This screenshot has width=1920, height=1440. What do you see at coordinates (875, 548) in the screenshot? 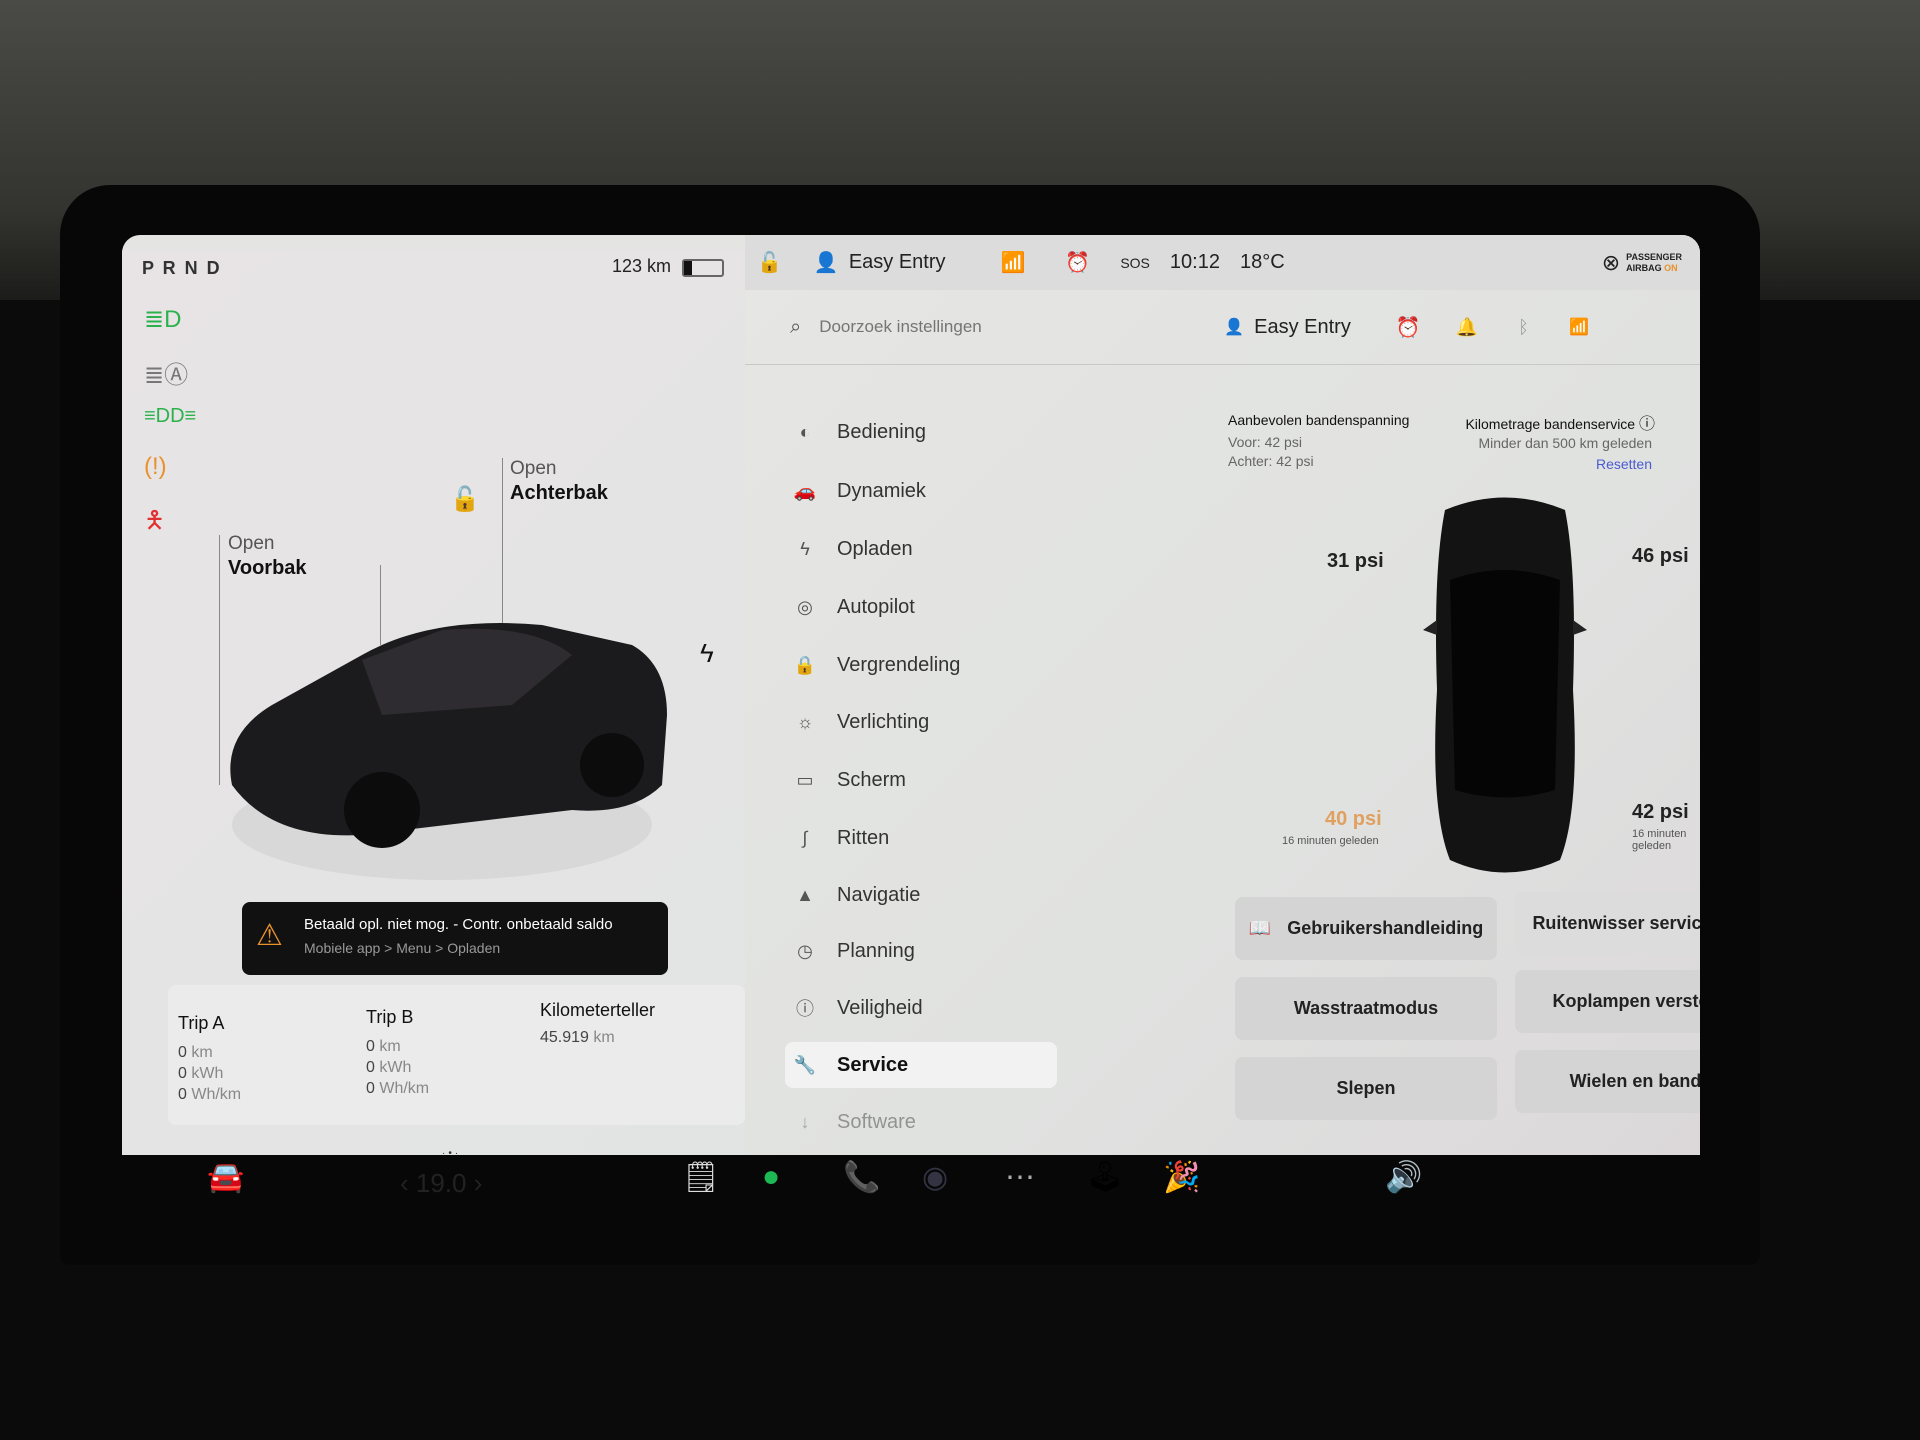
I see `menu-item-label: Opladen` at bounding box center [875, 548].